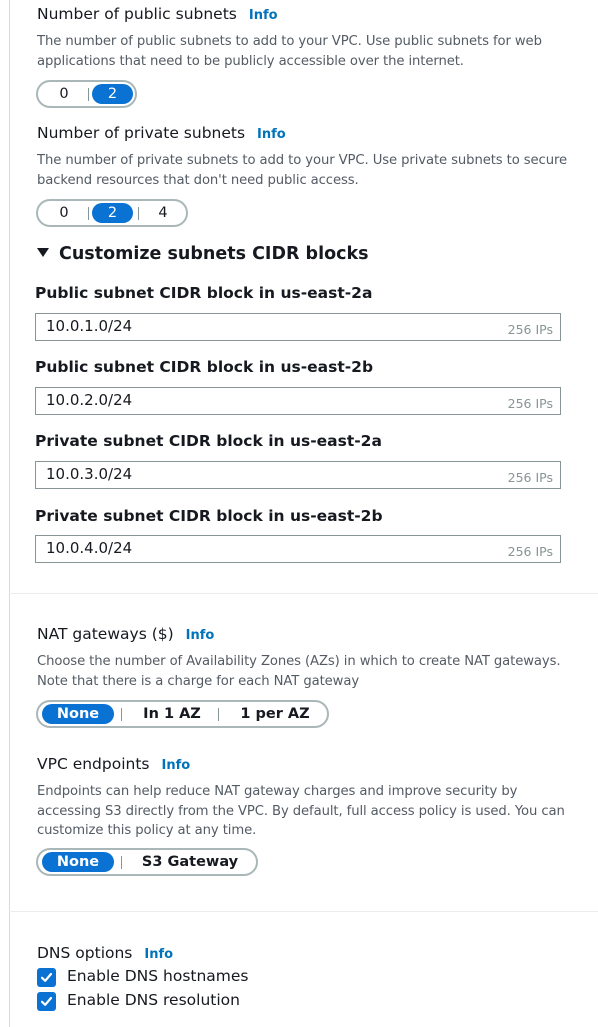  I want to click on customize-cidr-expander: Customize subnets CIDR blocks, so click(203, 254).